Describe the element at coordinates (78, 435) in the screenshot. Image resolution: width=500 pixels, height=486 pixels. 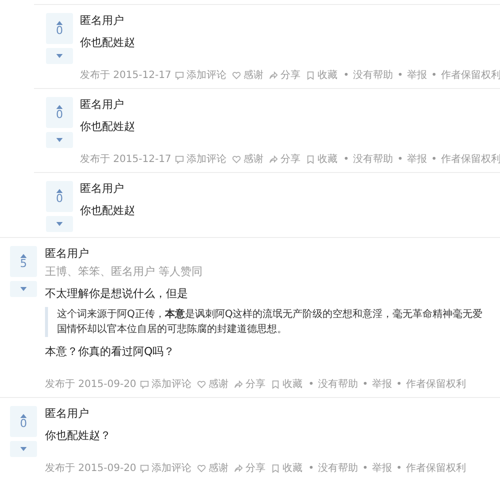
I see `answer-text: 你也配姓赵？` at that location.